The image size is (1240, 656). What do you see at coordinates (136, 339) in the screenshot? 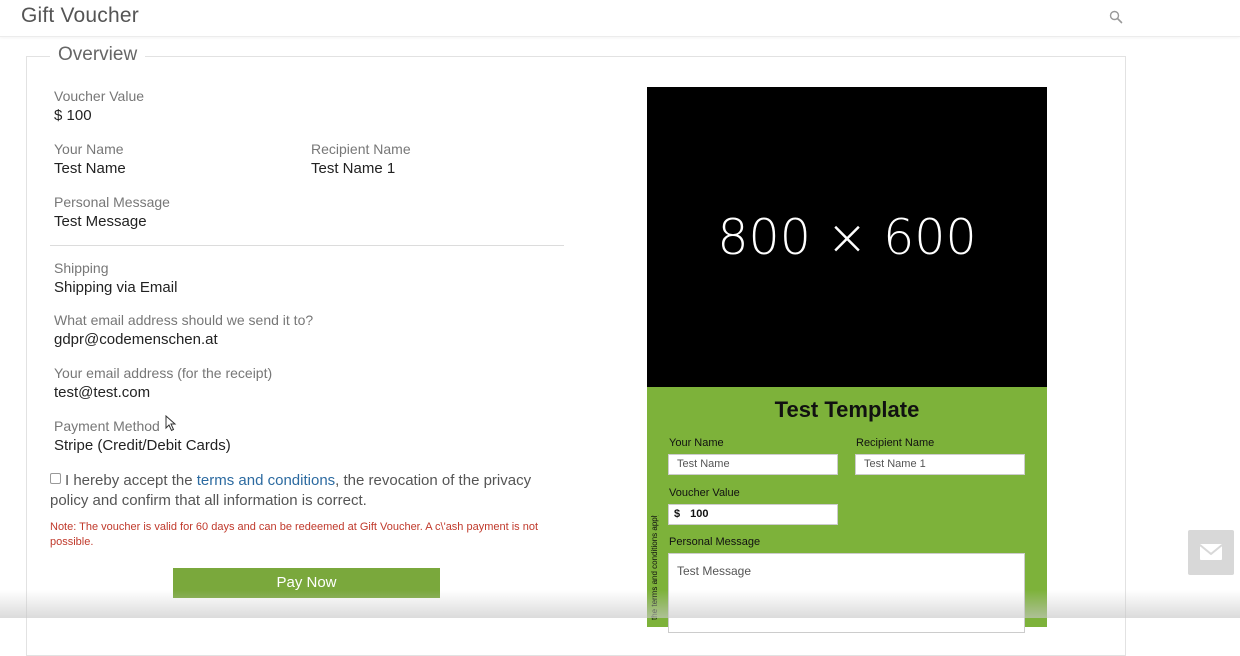
I see `send-email-value: gdpr@codemenschen.at` at bounding box center [136, 339].